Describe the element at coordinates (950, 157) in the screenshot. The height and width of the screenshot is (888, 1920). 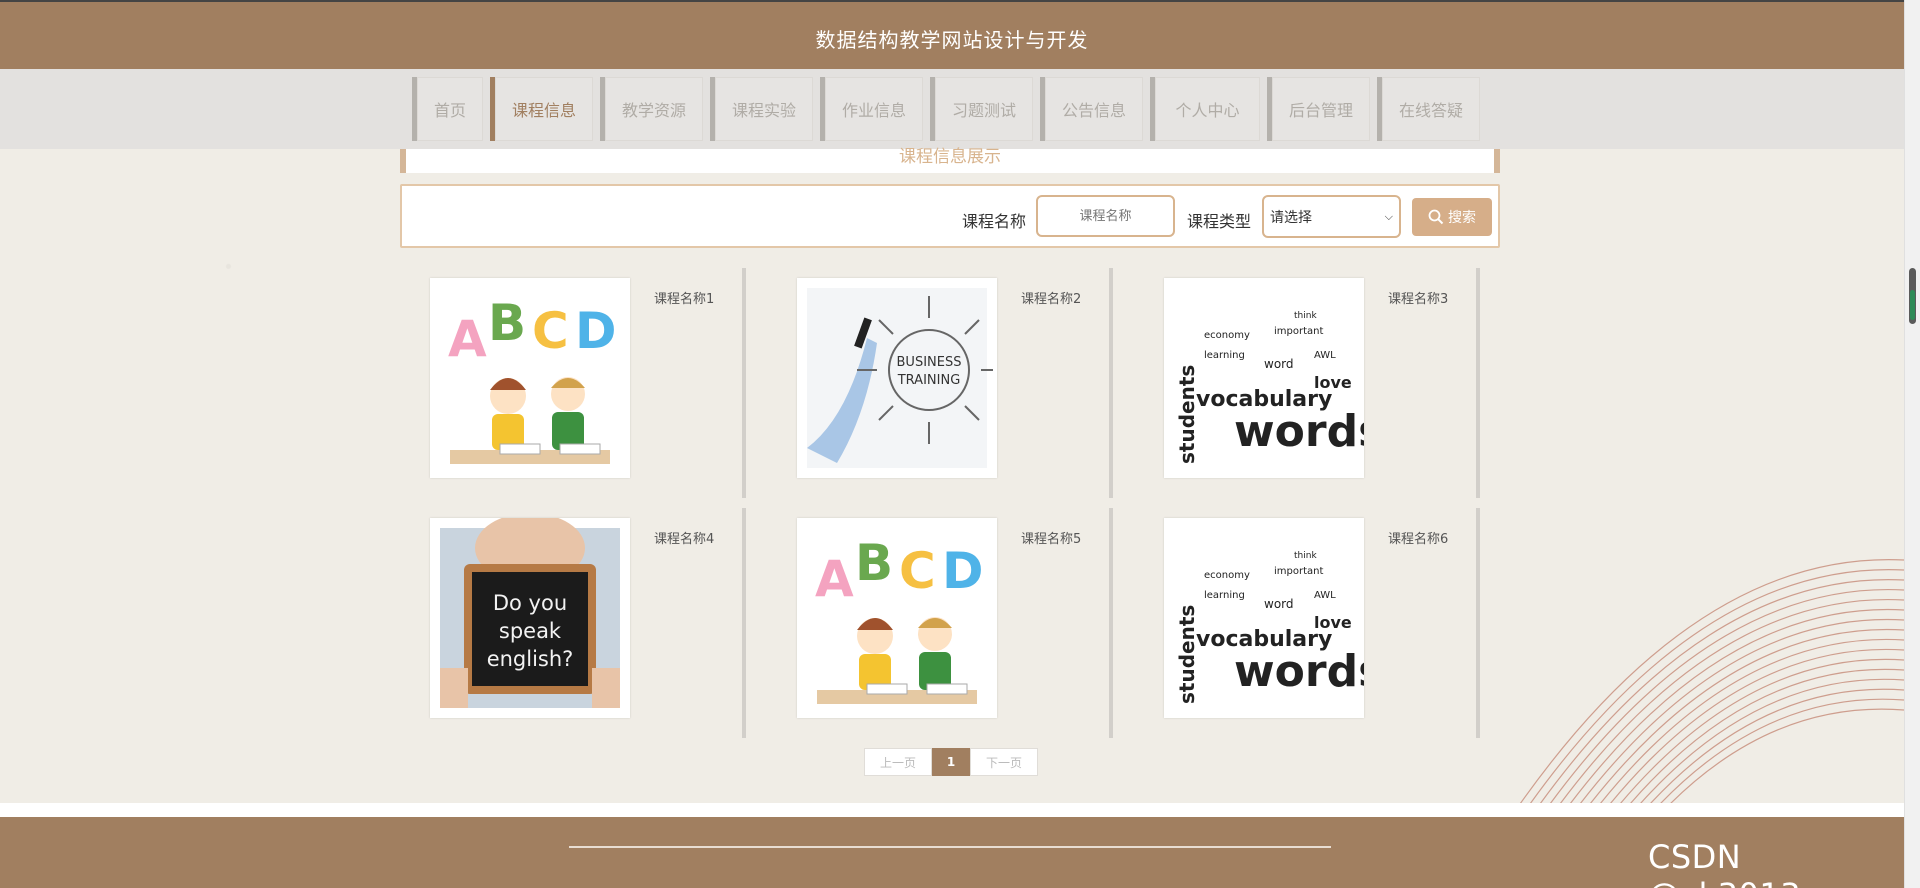
I see `section-title-text: 课程信息展示` at that location.